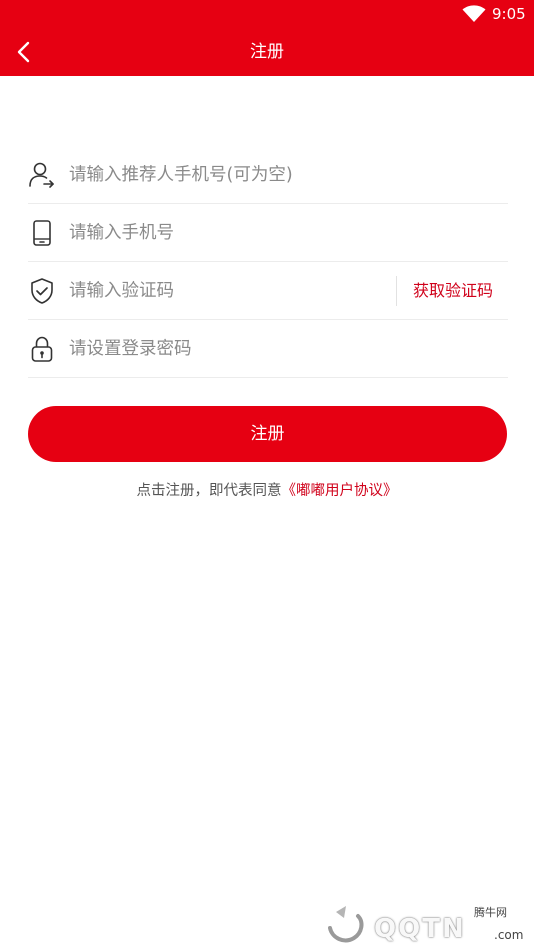  What do you see at coordinates (224, 290) in the screenshot?
I see `verification-code-input` at bounding box center [224, 290].